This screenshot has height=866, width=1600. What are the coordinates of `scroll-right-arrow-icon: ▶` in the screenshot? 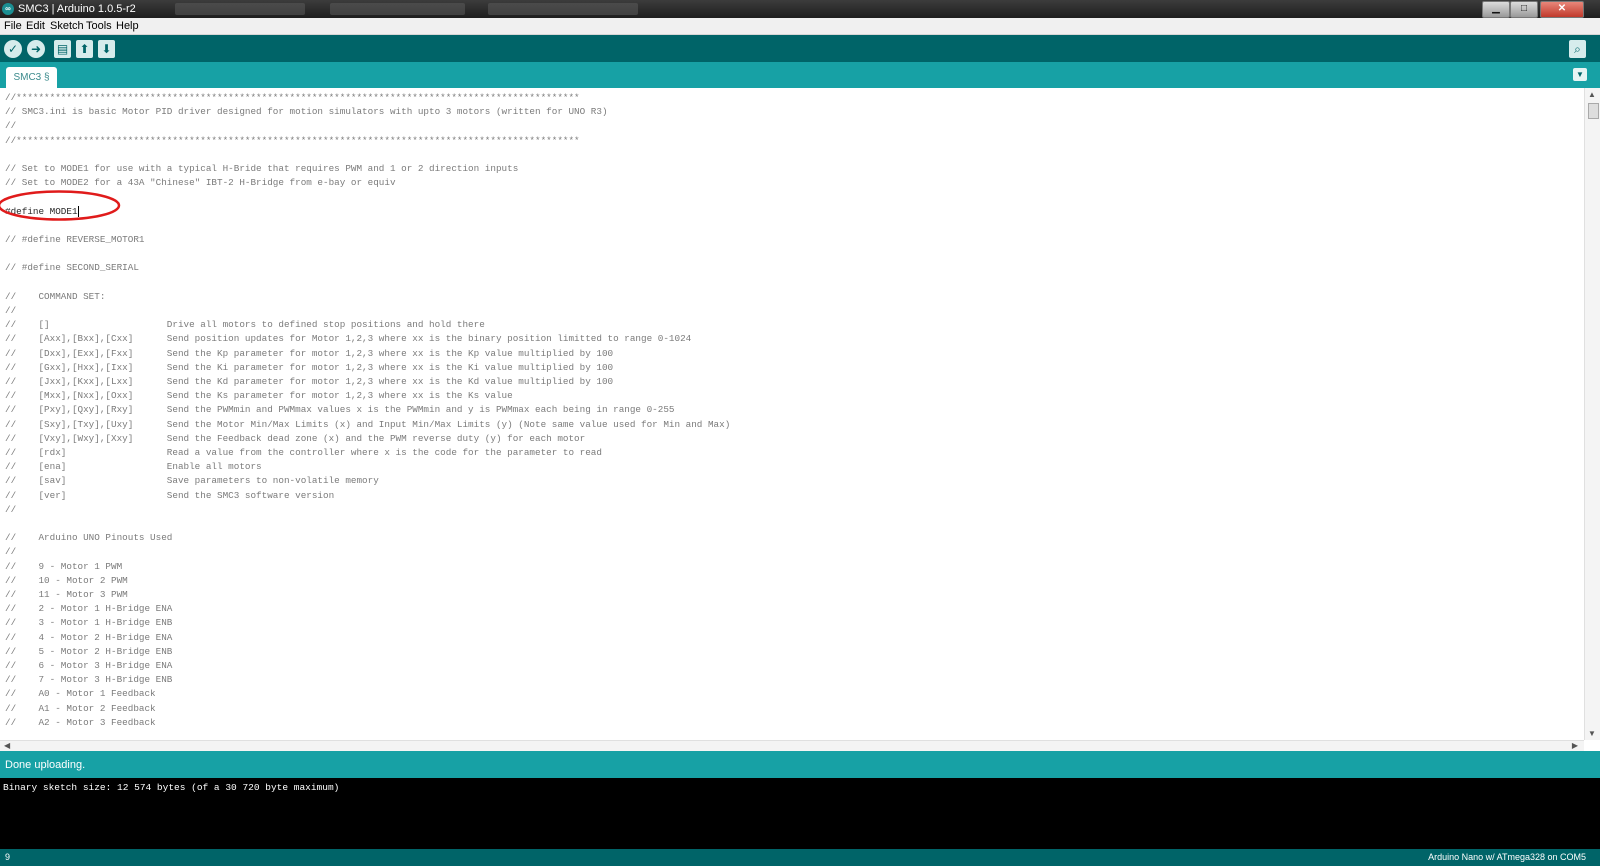 It's located at (1575, 745).